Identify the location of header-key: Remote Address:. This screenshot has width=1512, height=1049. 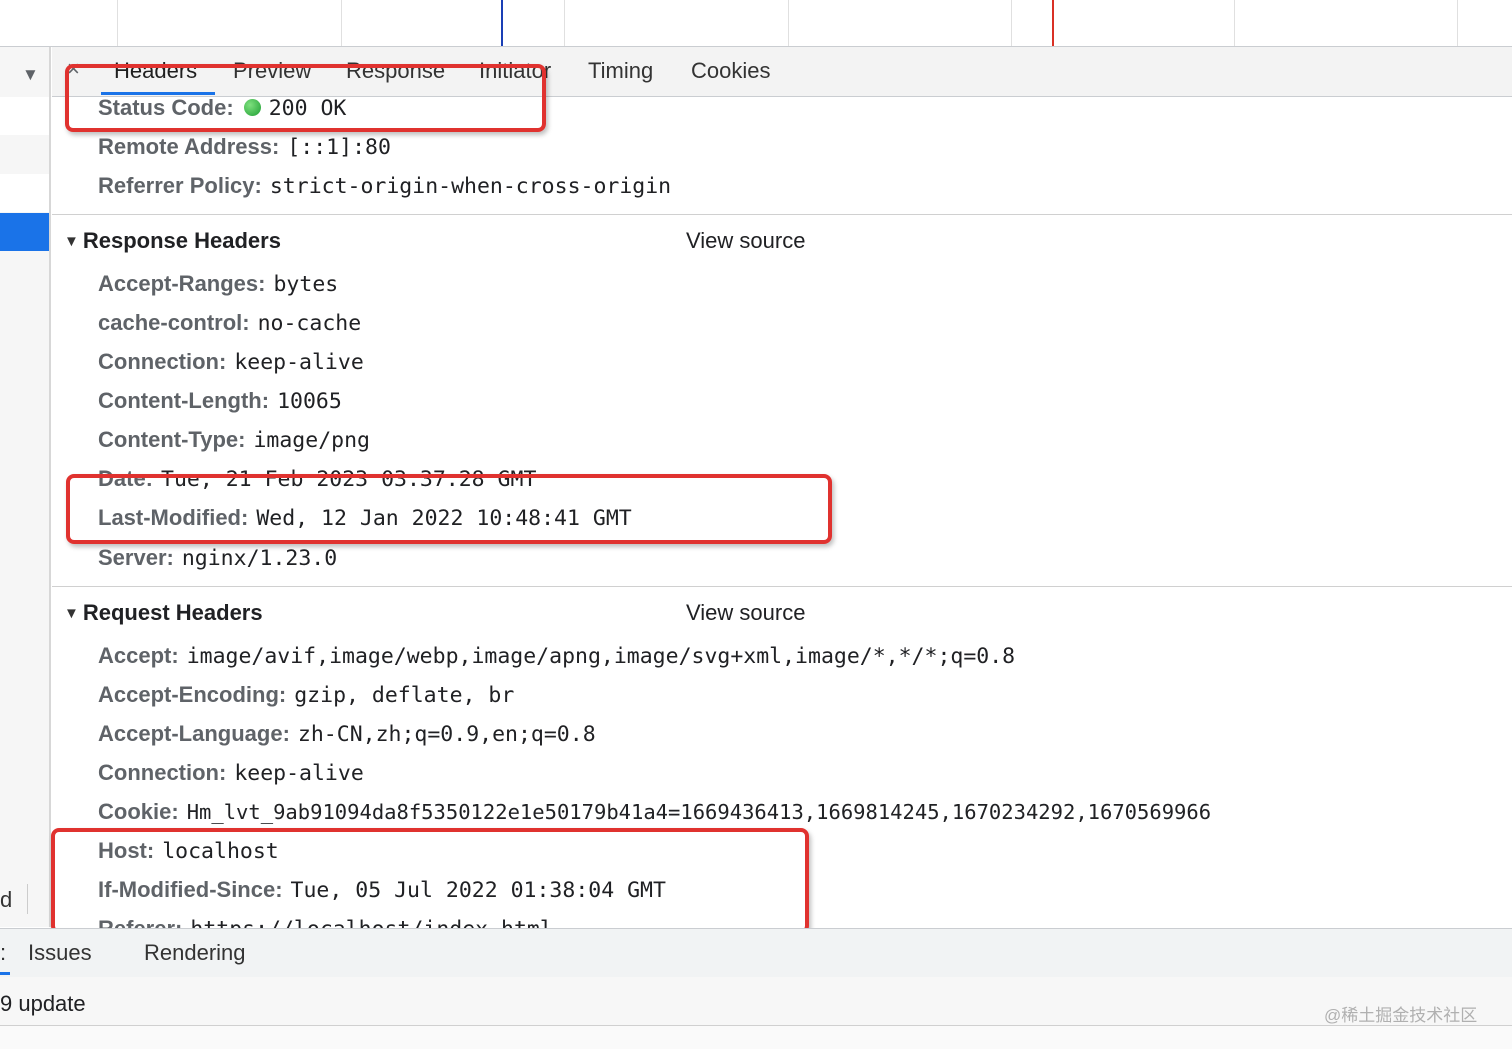
(189, 146).